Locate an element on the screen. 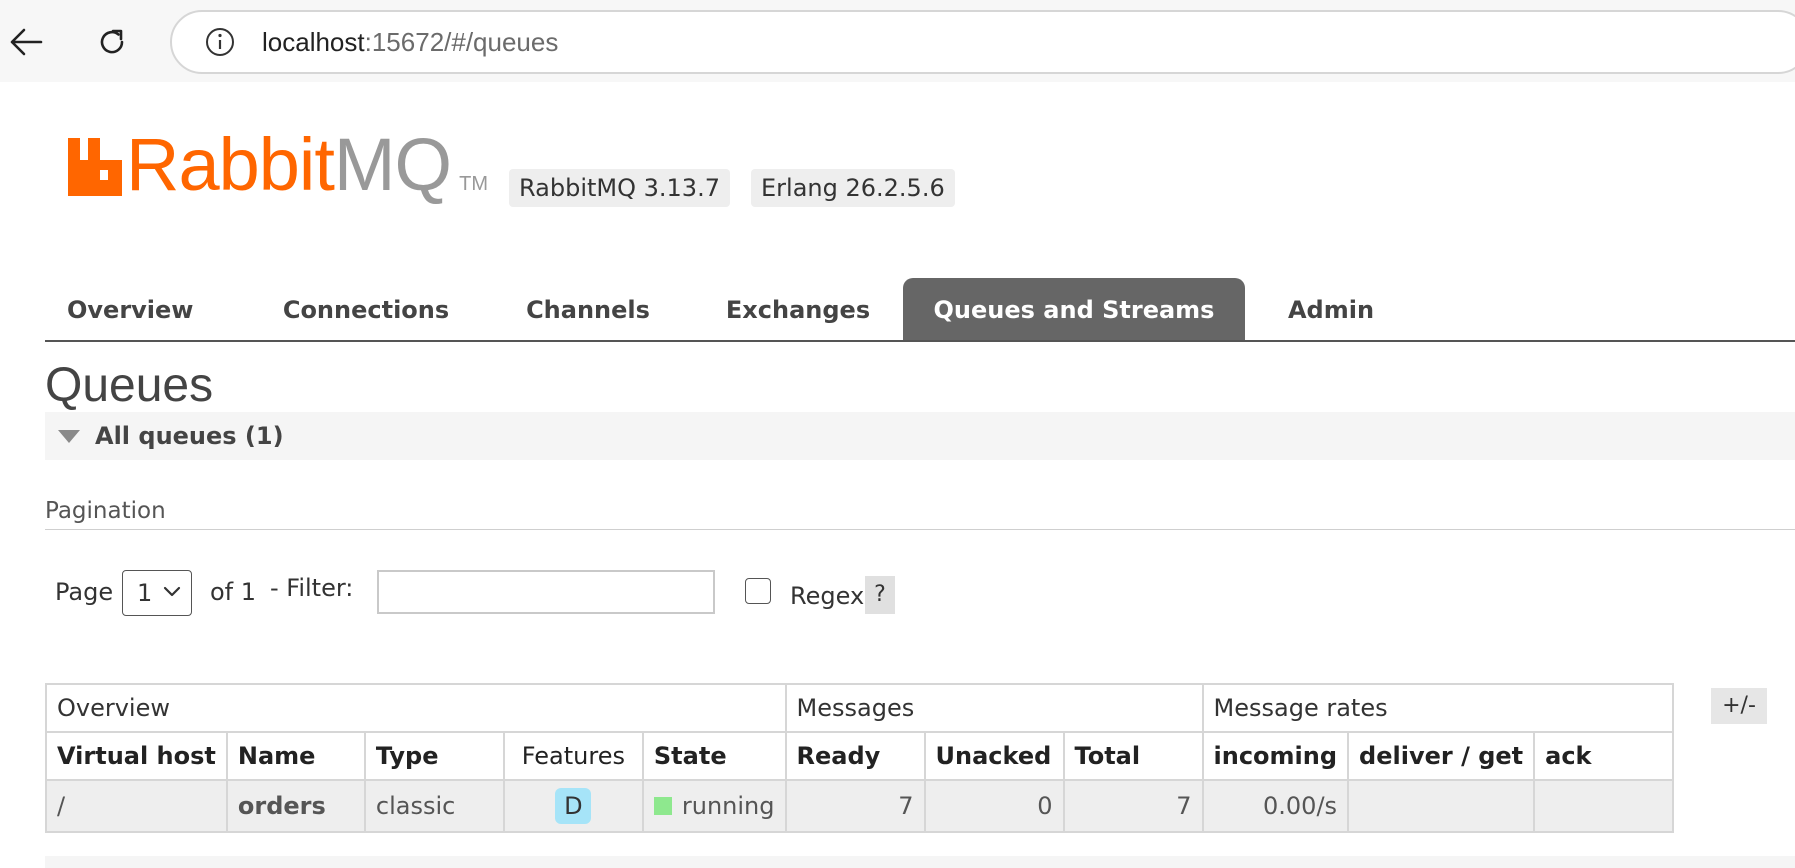  collapse-triangle-icon is located at coordinates (69, 436).